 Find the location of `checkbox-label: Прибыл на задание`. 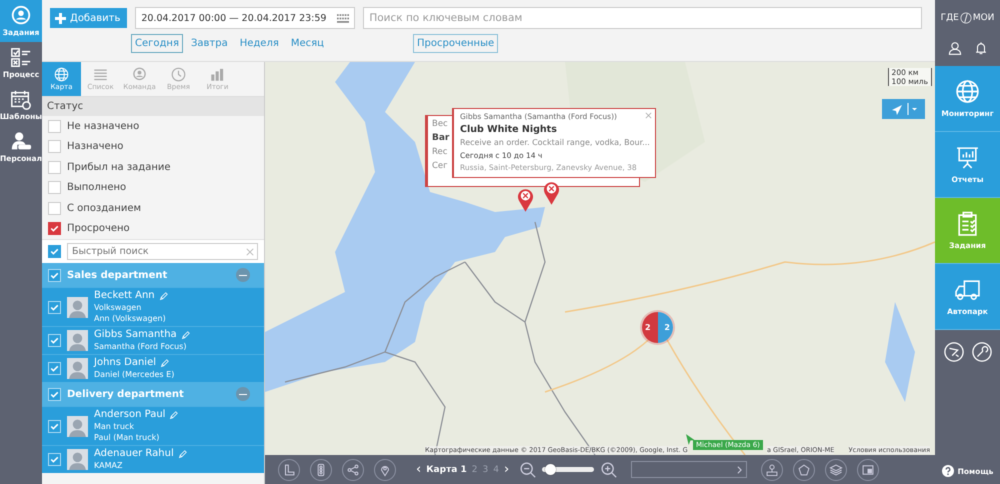

checkbox-label: Прибыл на задание is located at coordinates (119, 167).